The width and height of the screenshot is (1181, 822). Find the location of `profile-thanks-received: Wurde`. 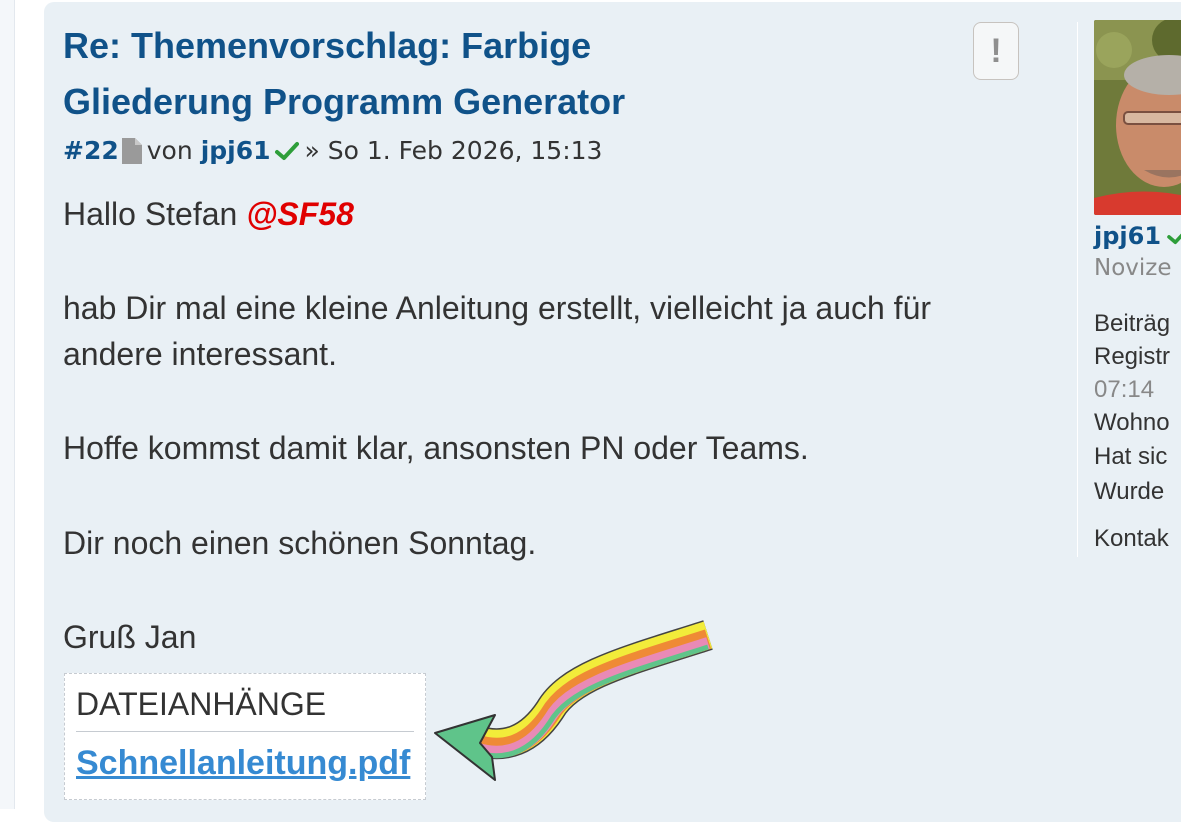

profile-thanks-received: Wurde is located at coordinates (1129, 491).